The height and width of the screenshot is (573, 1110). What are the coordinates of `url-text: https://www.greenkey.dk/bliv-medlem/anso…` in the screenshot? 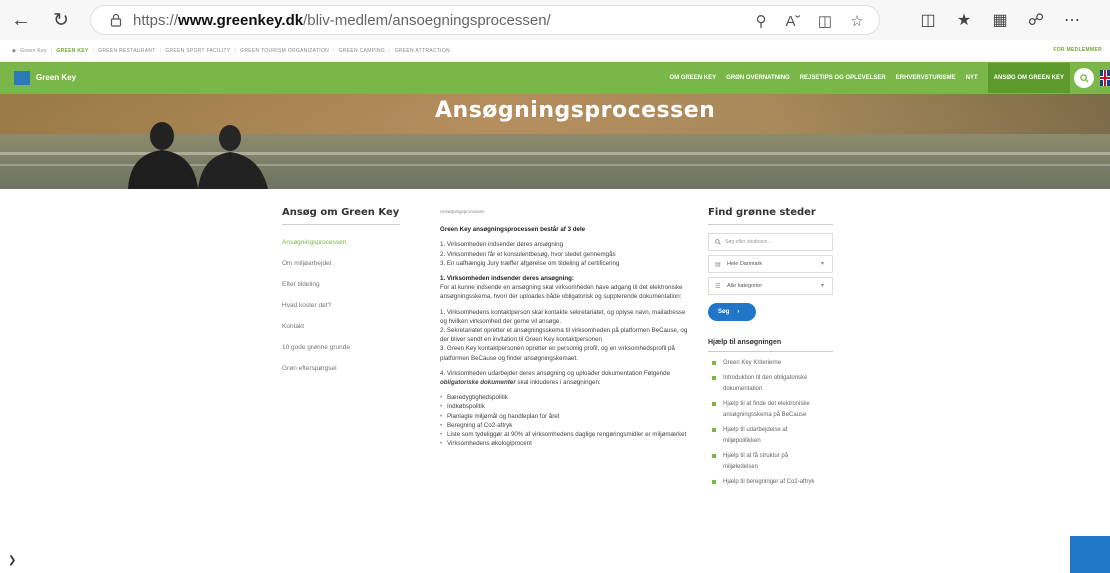 It's located at (342, 20).